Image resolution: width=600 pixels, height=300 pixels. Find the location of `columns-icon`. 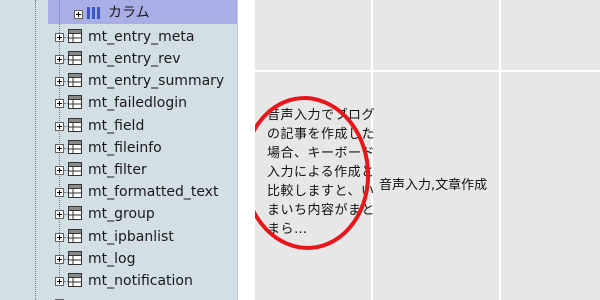

columns-icon is located at coordinates (93, 13).